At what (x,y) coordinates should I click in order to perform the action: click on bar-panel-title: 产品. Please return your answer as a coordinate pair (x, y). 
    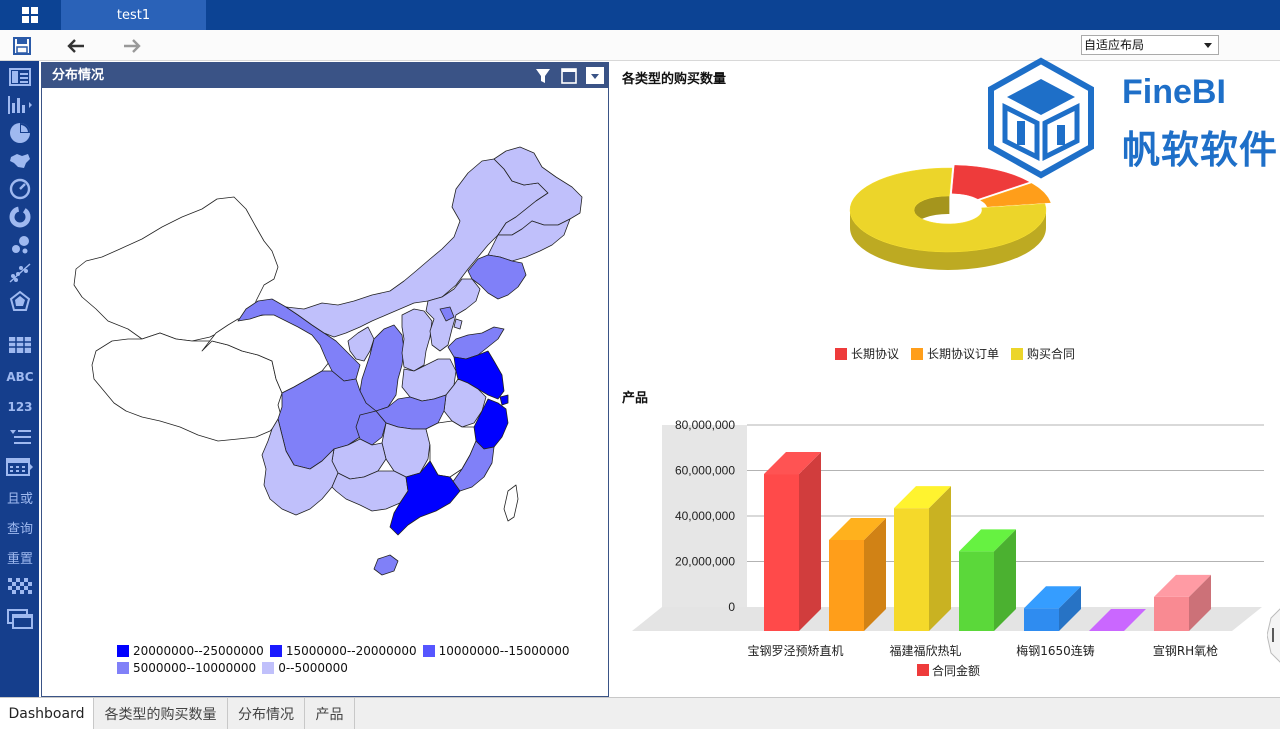
    Looking at the image, I should click on (635, 398).